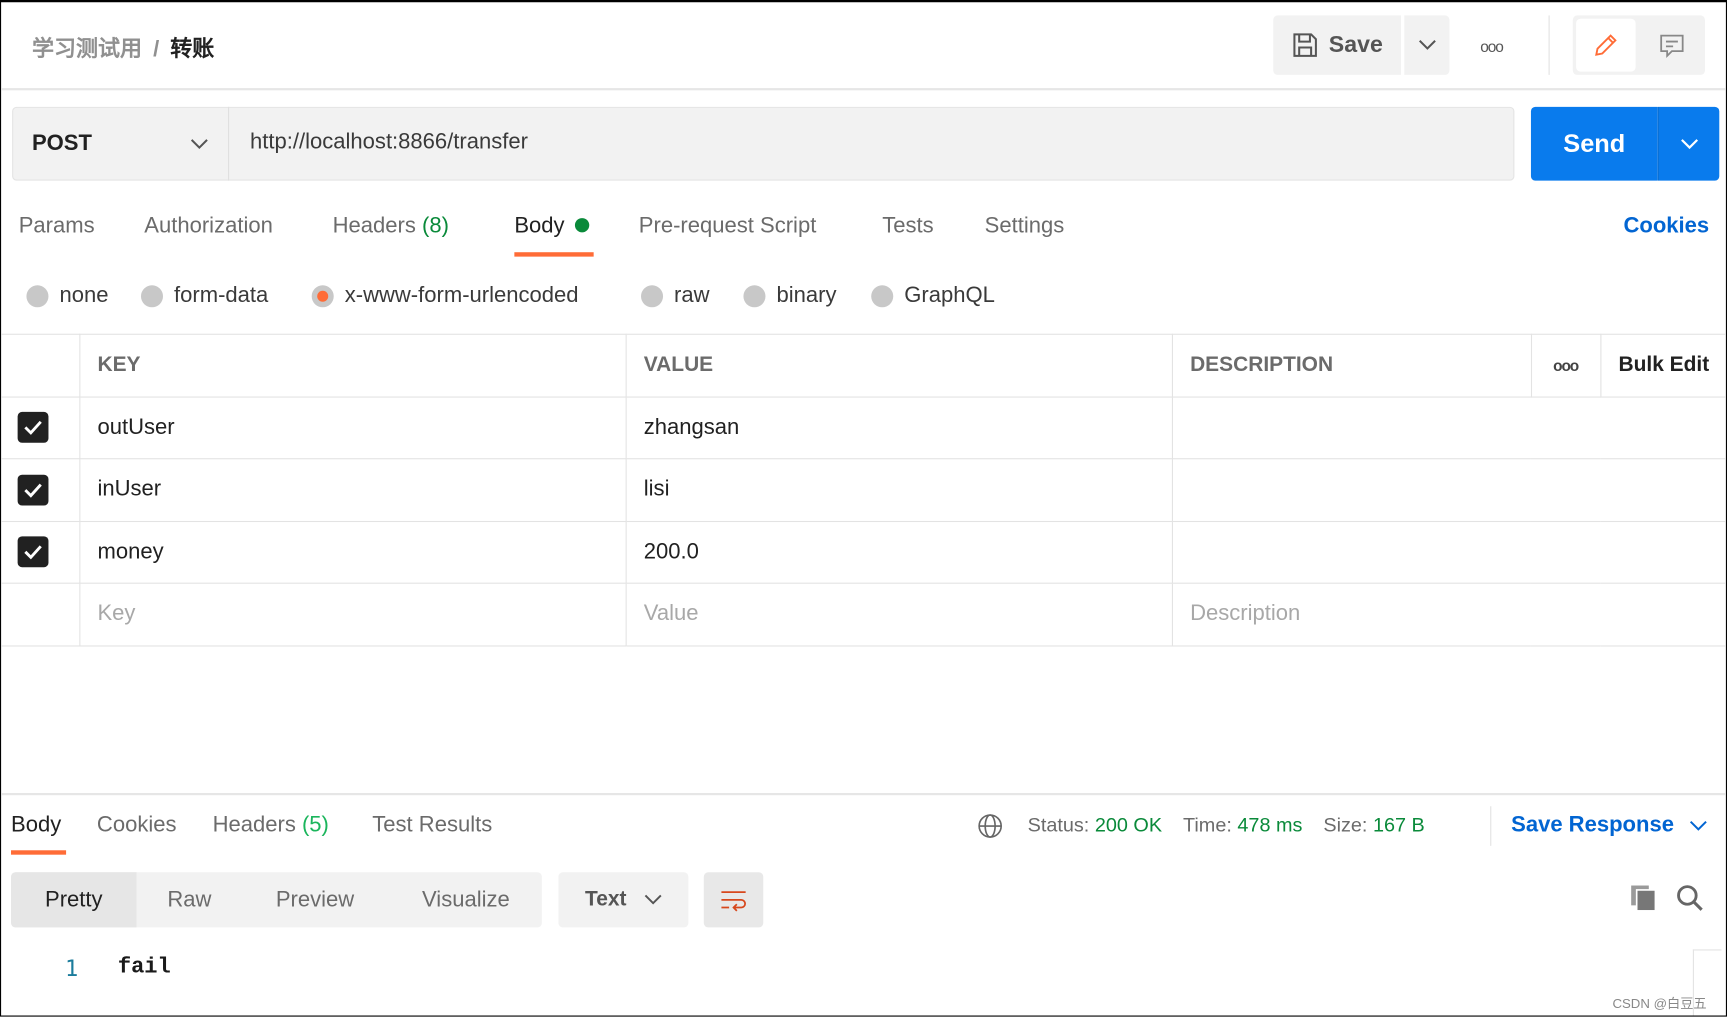  I want to click on comments-button, so click(1671, 45).